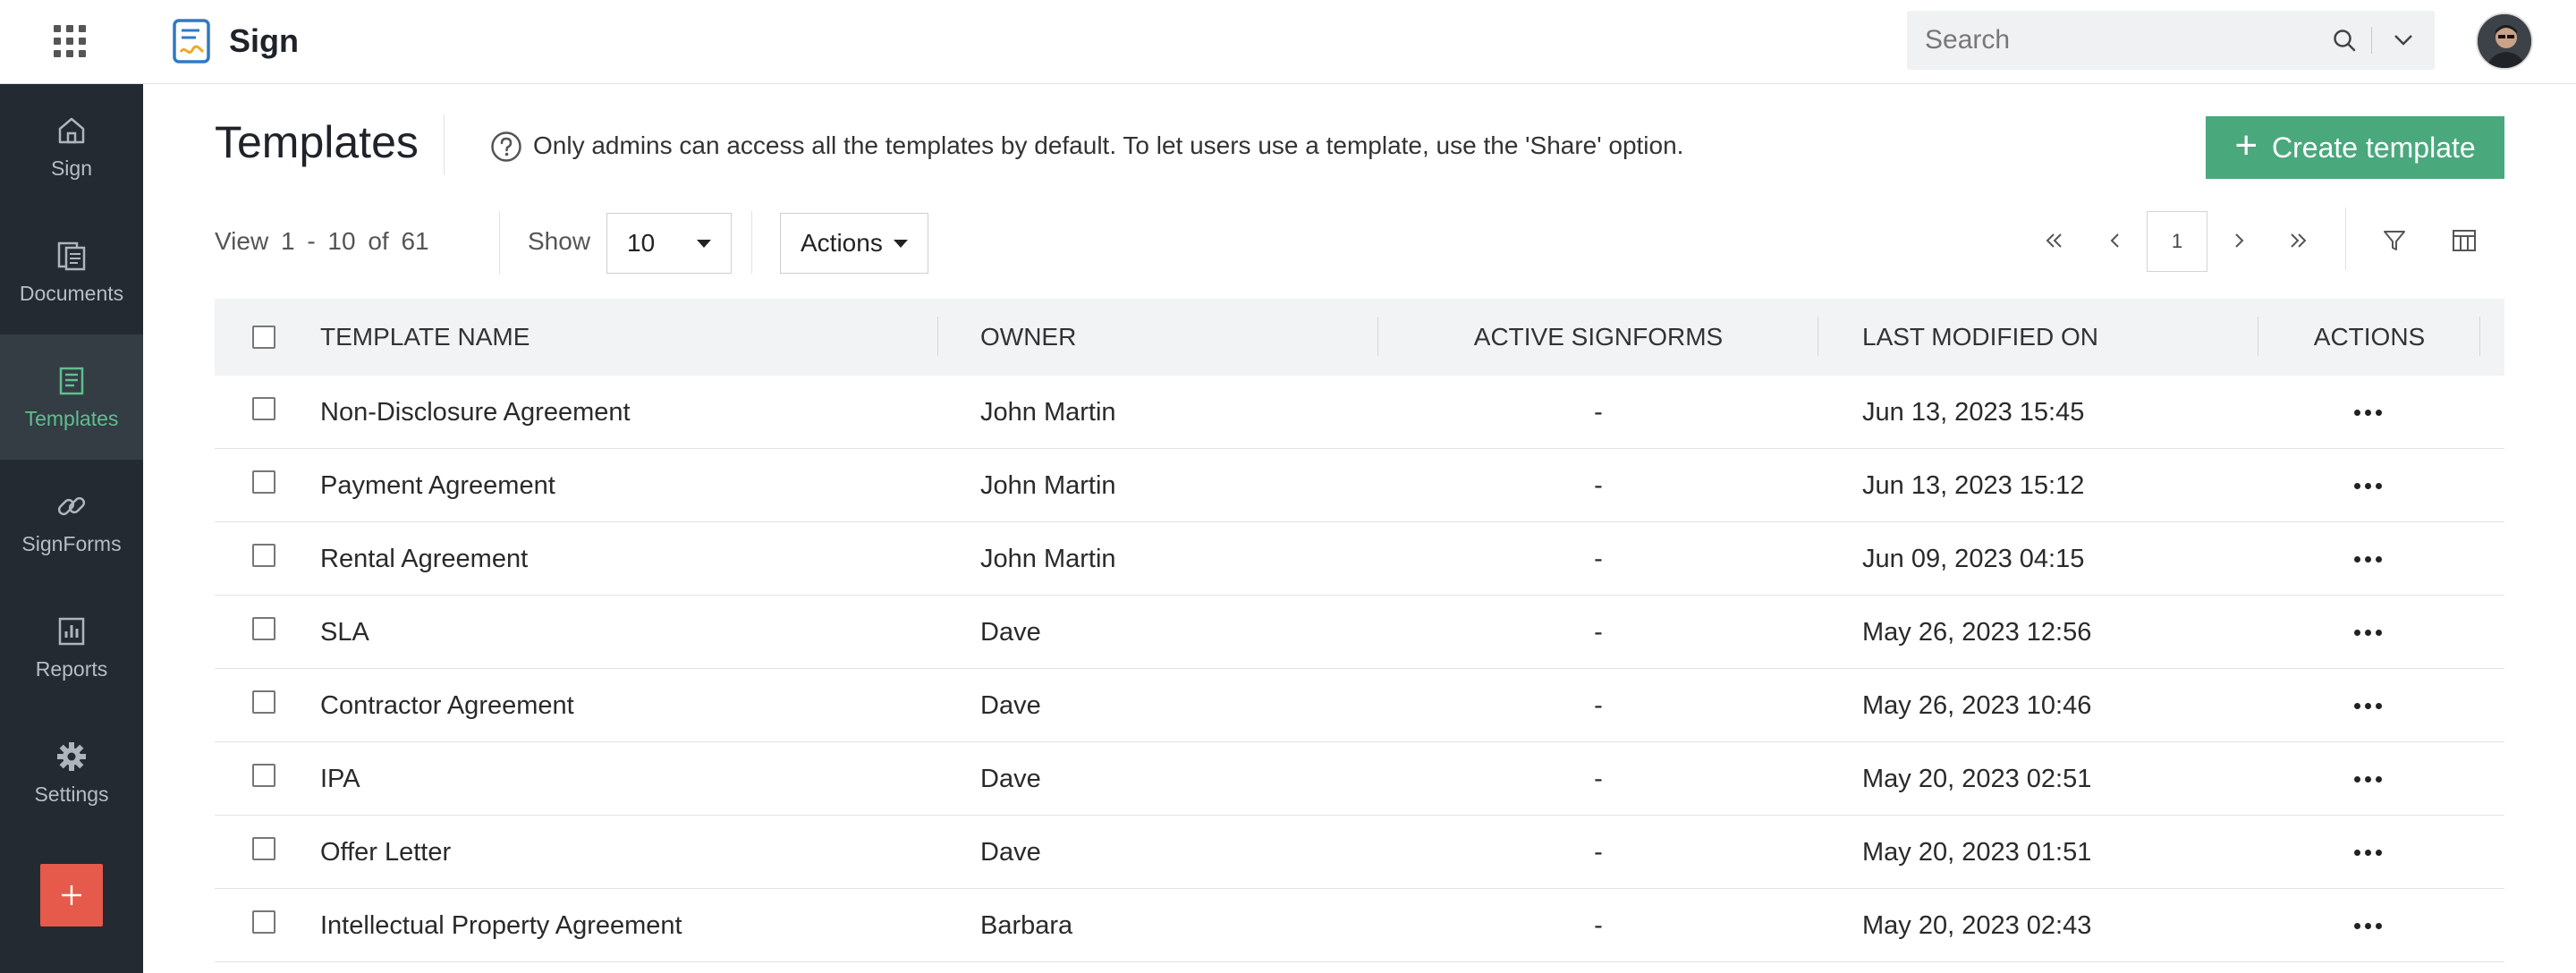  Describe the element at coordinates (2054, 240) in the screenshot. I see `first-page-icon` at that location.